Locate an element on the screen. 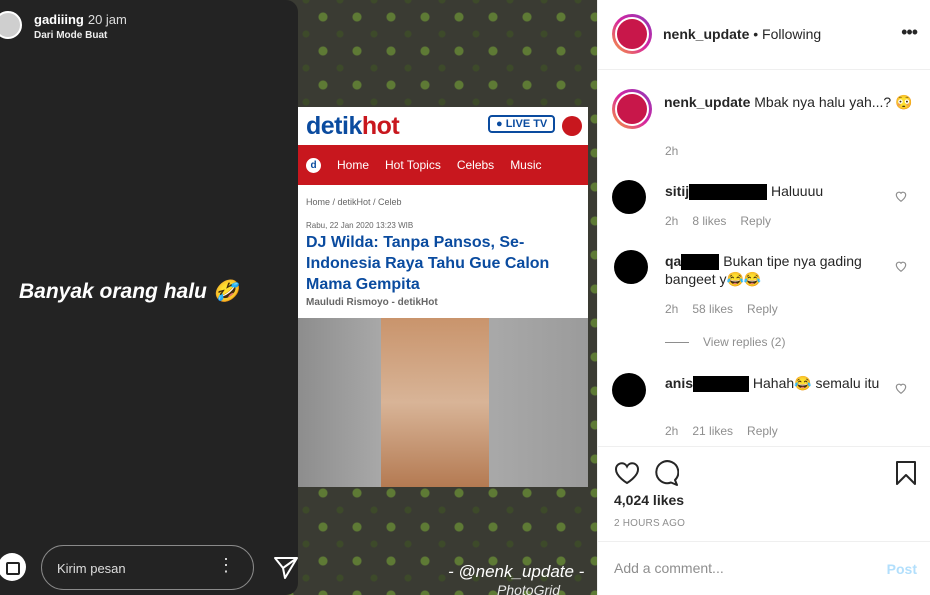  view-replies-button: View replies (2) is located at coordinates (725, 342).